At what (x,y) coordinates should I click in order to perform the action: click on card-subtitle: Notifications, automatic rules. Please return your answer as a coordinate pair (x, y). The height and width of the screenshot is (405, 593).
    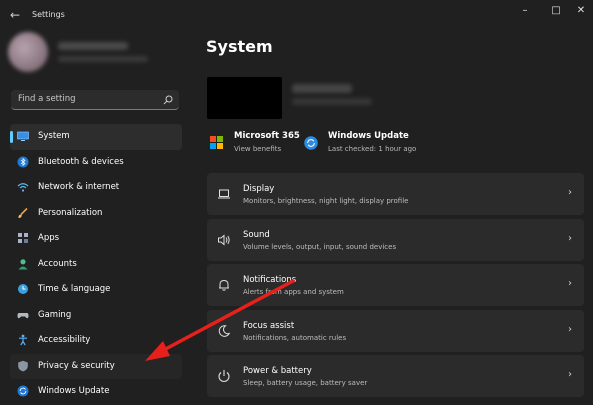
    Looking at the image, I should click on (295, 337).